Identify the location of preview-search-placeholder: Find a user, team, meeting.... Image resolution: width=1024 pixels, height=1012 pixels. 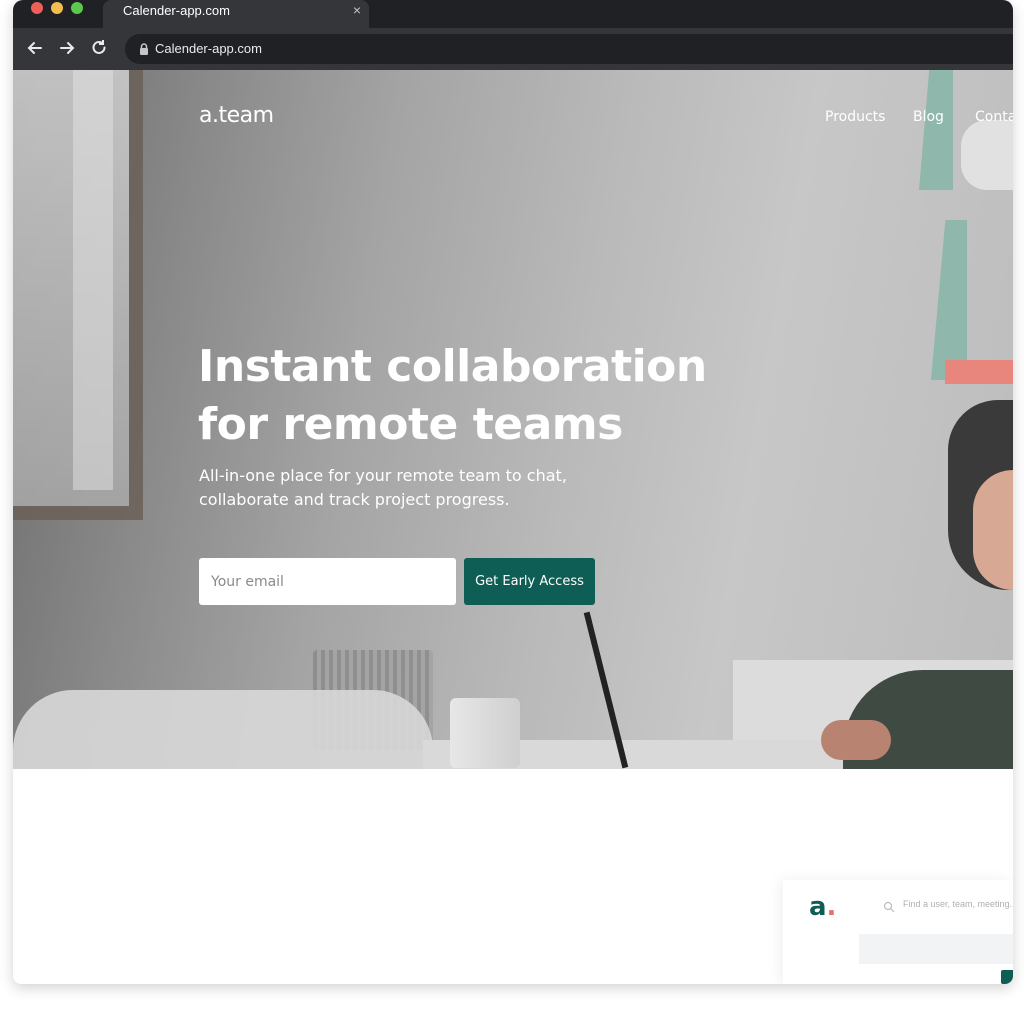
(958, 904).